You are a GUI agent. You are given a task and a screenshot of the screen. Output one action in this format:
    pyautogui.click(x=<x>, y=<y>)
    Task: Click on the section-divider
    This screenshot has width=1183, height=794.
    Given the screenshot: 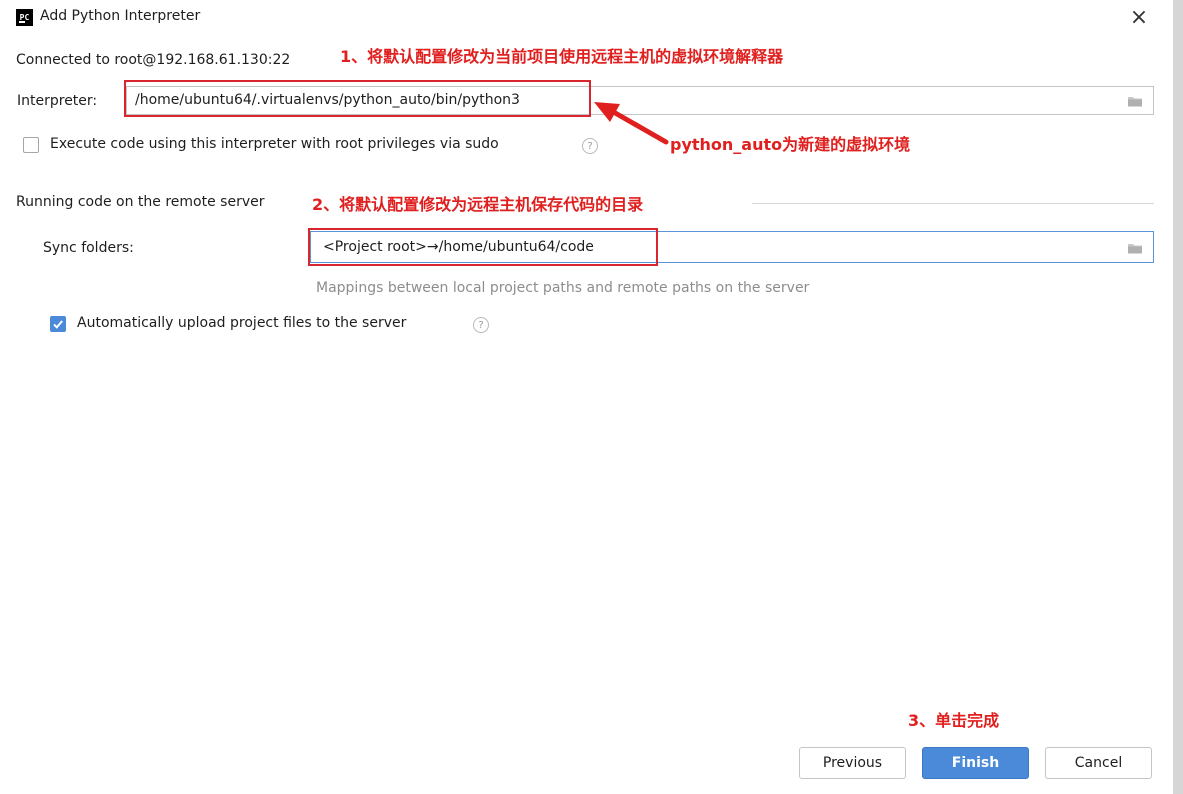 What is the action you would take?
    pyautogui.click(x=953, y=203)
    